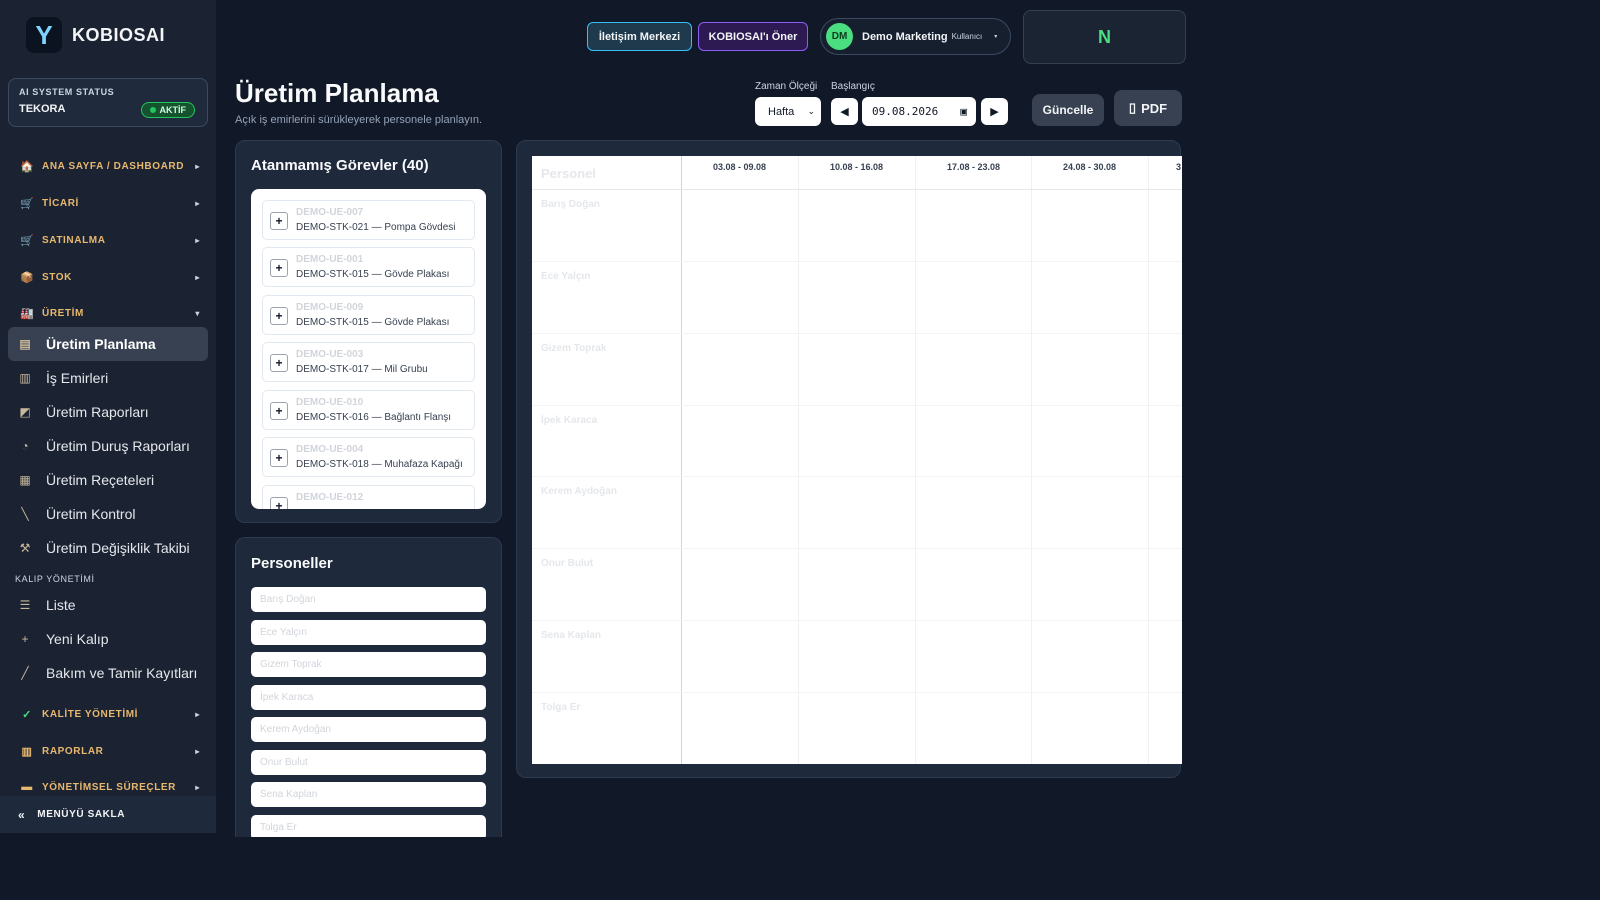  What do you see at coordinates (108, 514) in the screenshot?
I see `sidebar-item-uretim-kontrol: ╲ Üretim Kontrol` at bounding box center [108, 514].